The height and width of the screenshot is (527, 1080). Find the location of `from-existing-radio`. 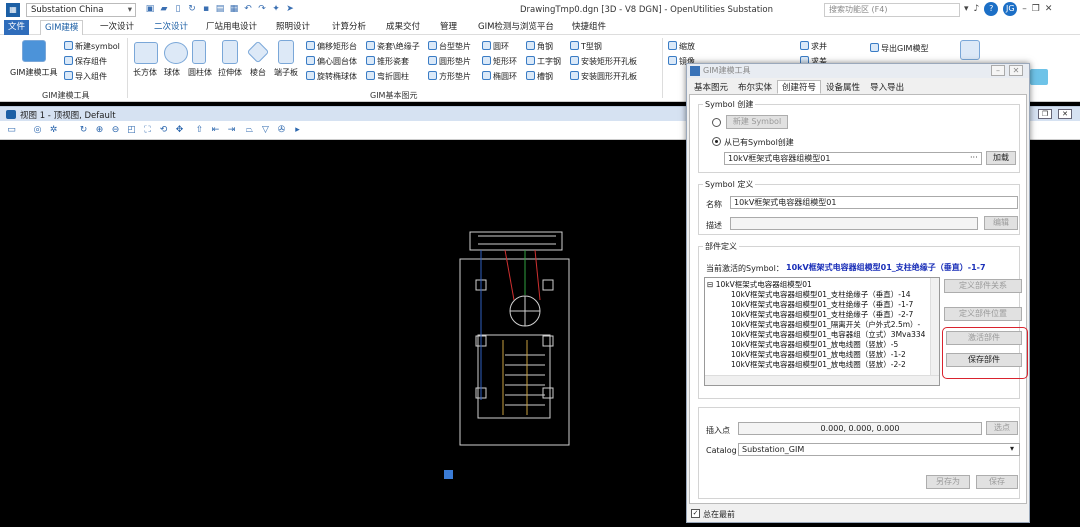

from-existing-radio is located at coordinates (716, 141).